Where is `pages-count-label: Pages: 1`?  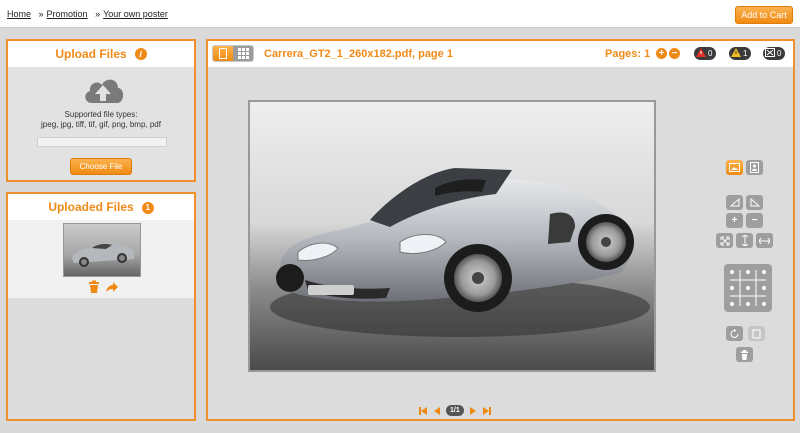
pages-count-label: Pages: 1 is located at coordinates (628, 54).